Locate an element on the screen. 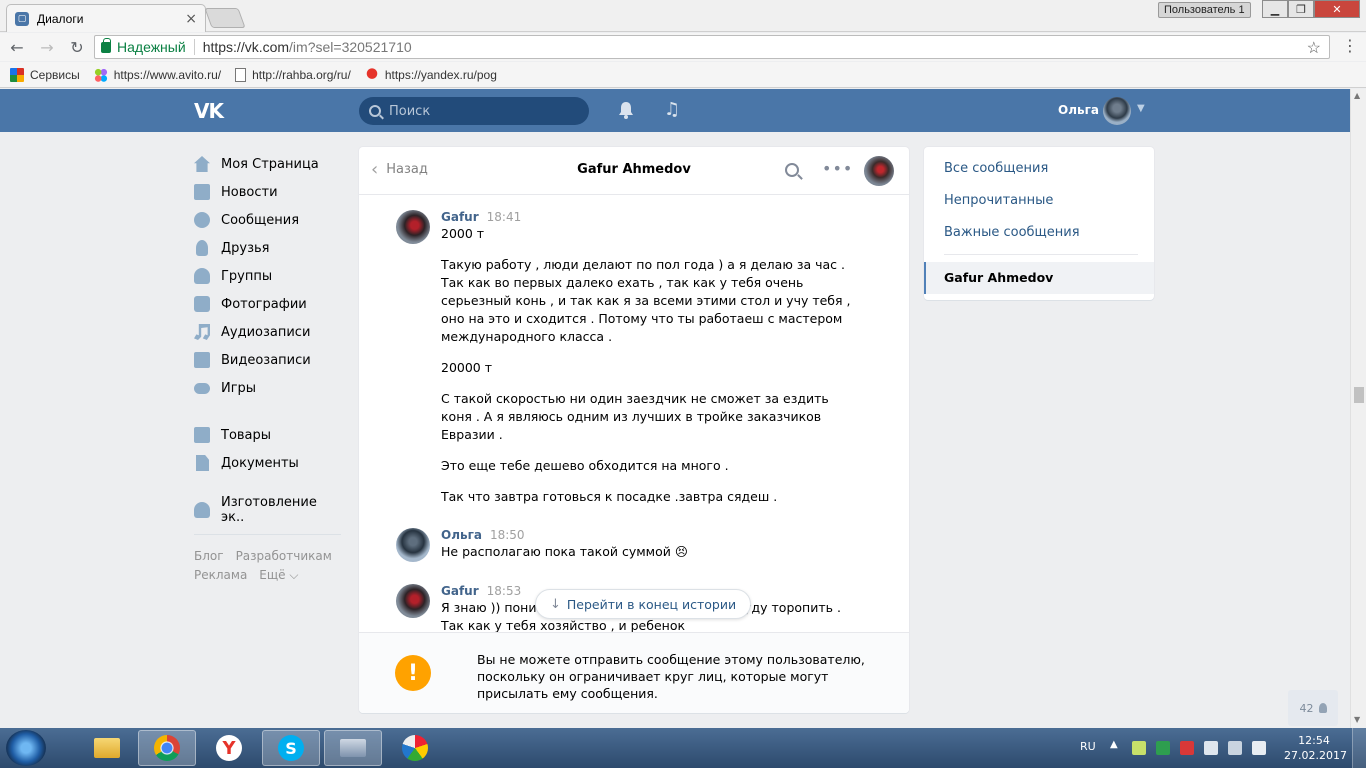 Image resolution: width=1366 pixels, height=768 pixels. nav-documents: Документы is located at coordinates (269, 463).